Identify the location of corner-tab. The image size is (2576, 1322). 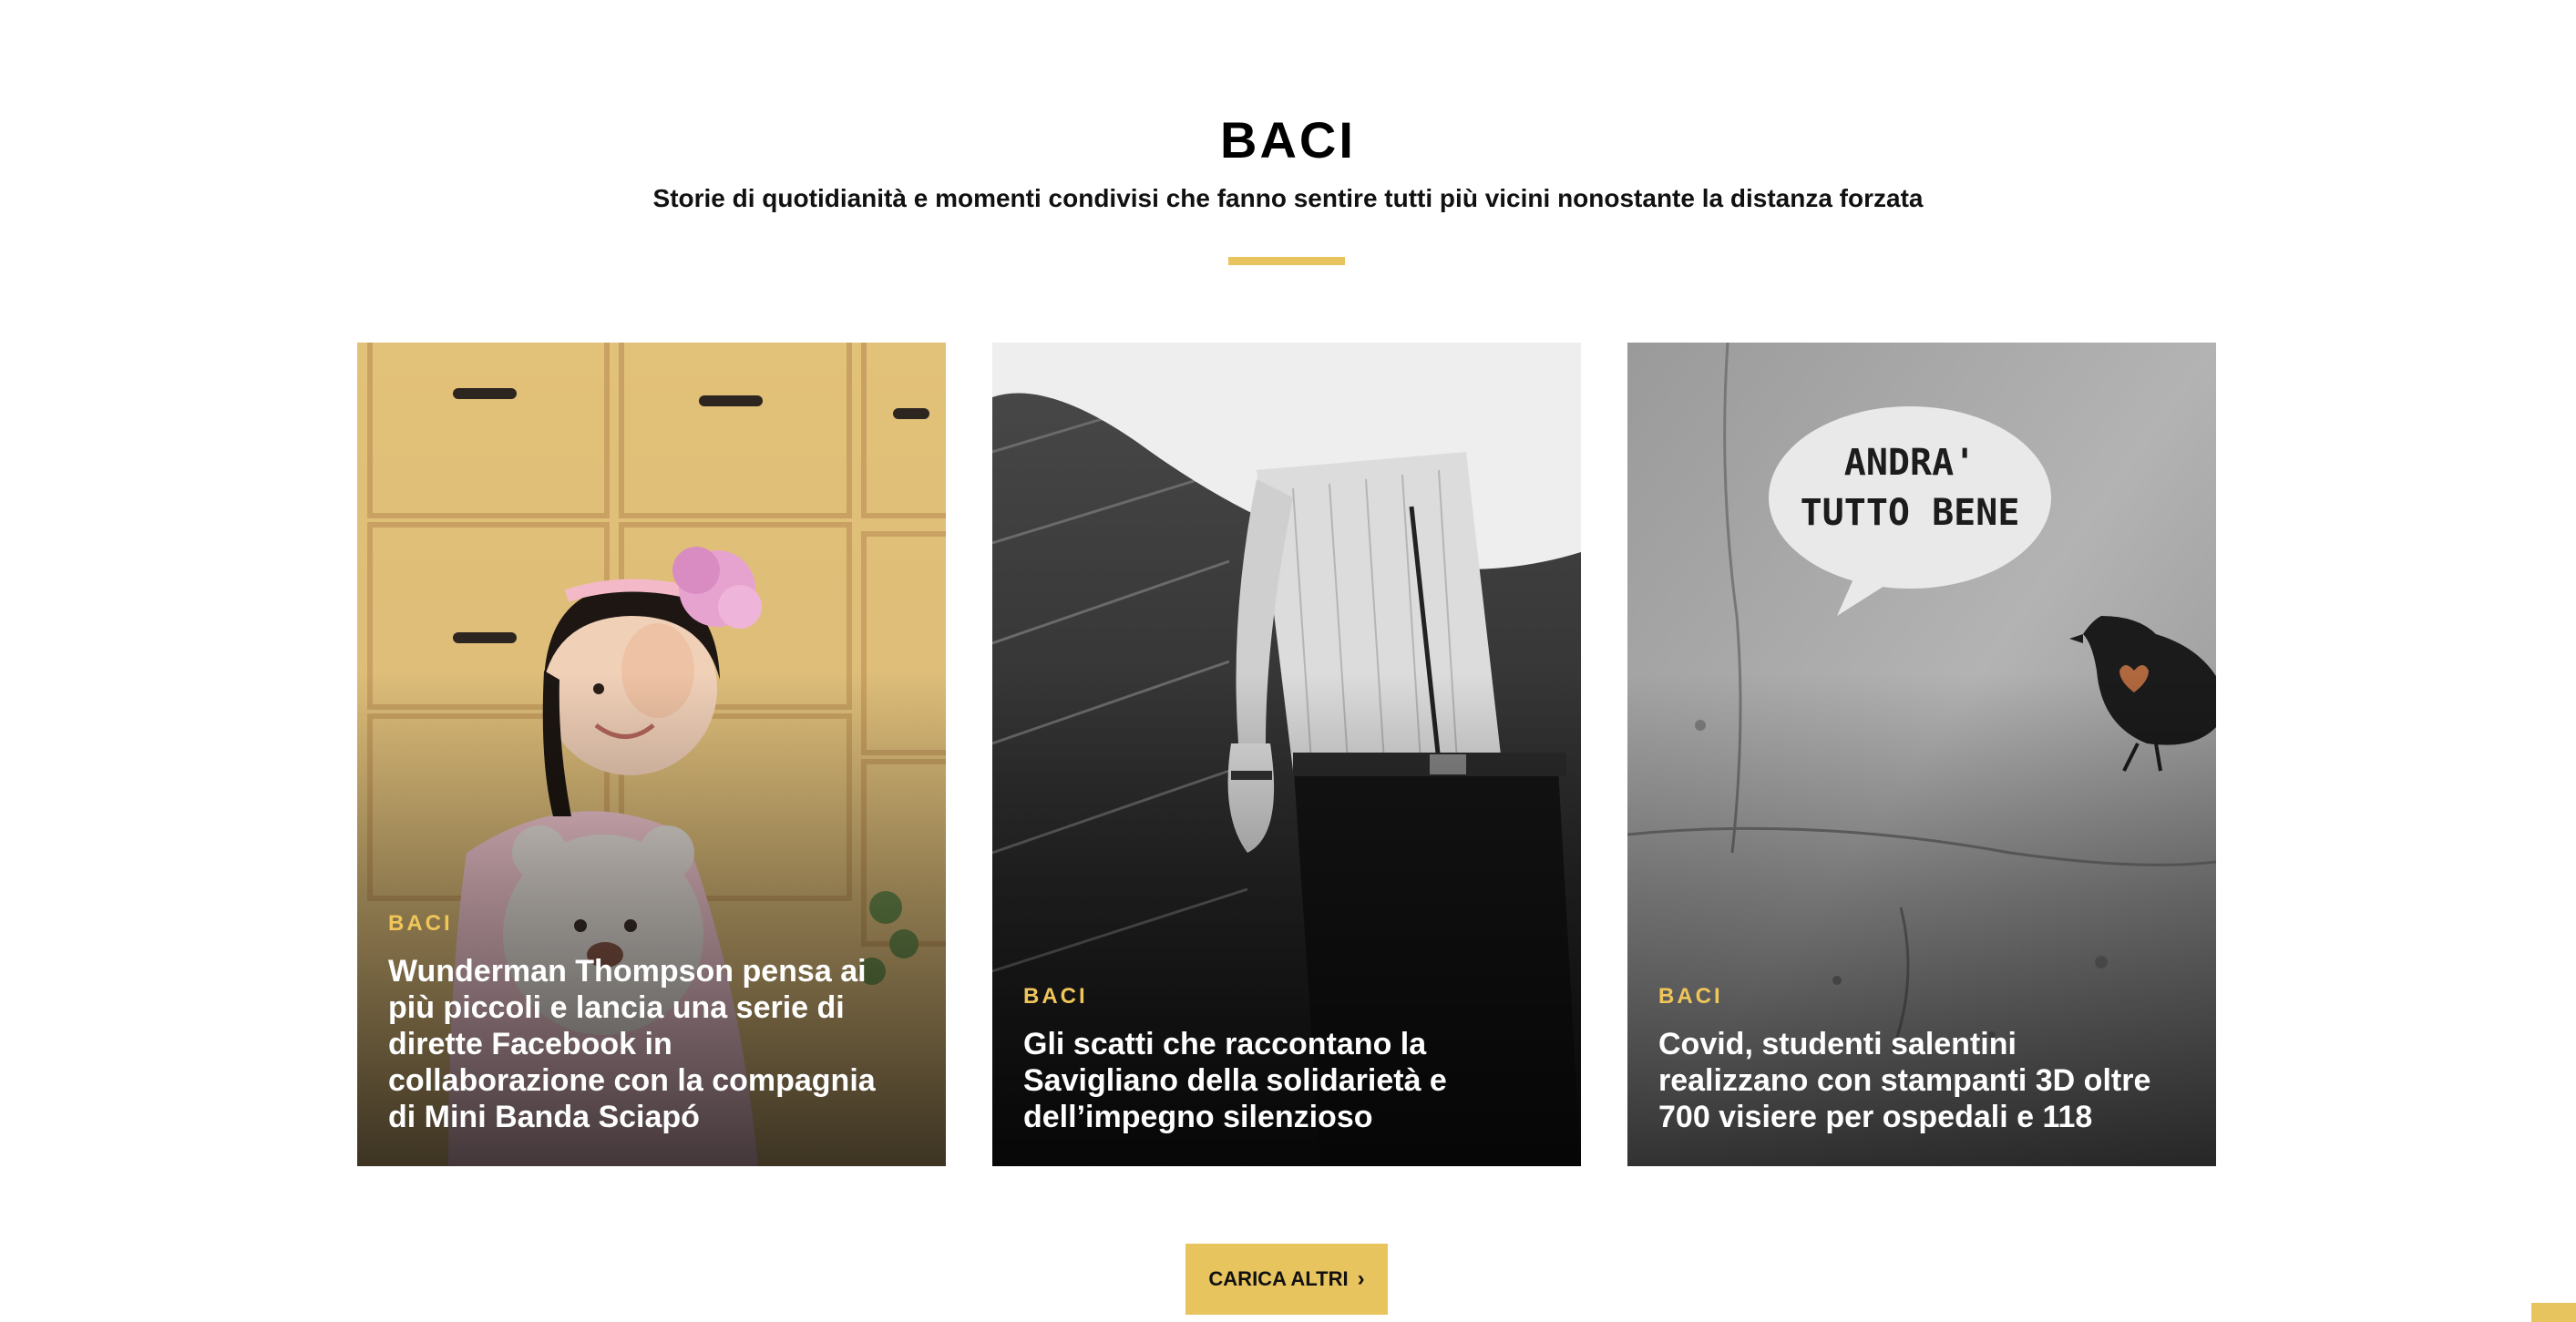
(2553, 1312).